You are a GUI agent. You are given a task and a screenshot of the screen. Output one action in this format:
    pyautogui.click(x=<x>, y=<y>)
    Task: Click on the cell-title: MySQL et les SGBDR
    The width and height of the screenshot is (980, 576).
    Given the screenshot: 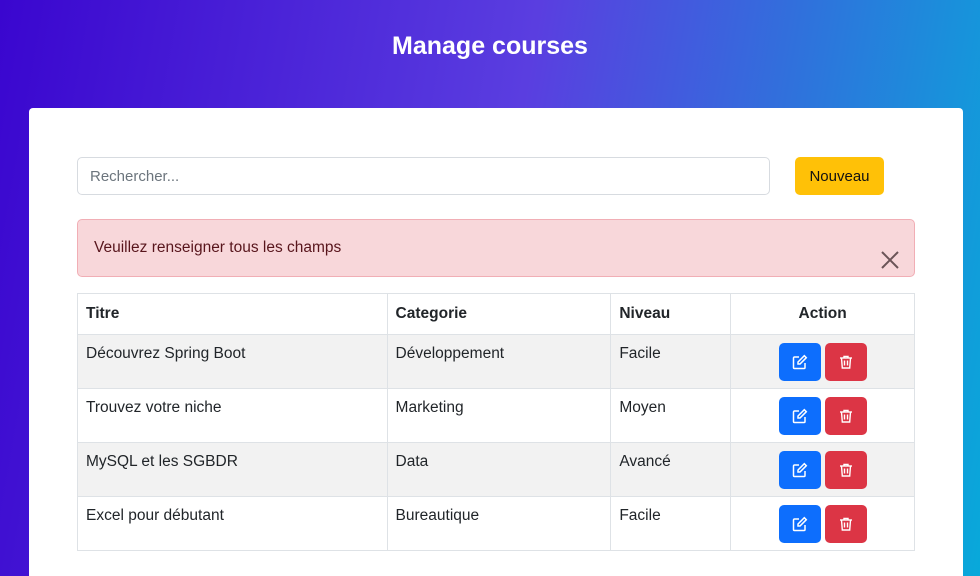 What is the action you would take?
    pyautogui.click(x=232, y=469)
    